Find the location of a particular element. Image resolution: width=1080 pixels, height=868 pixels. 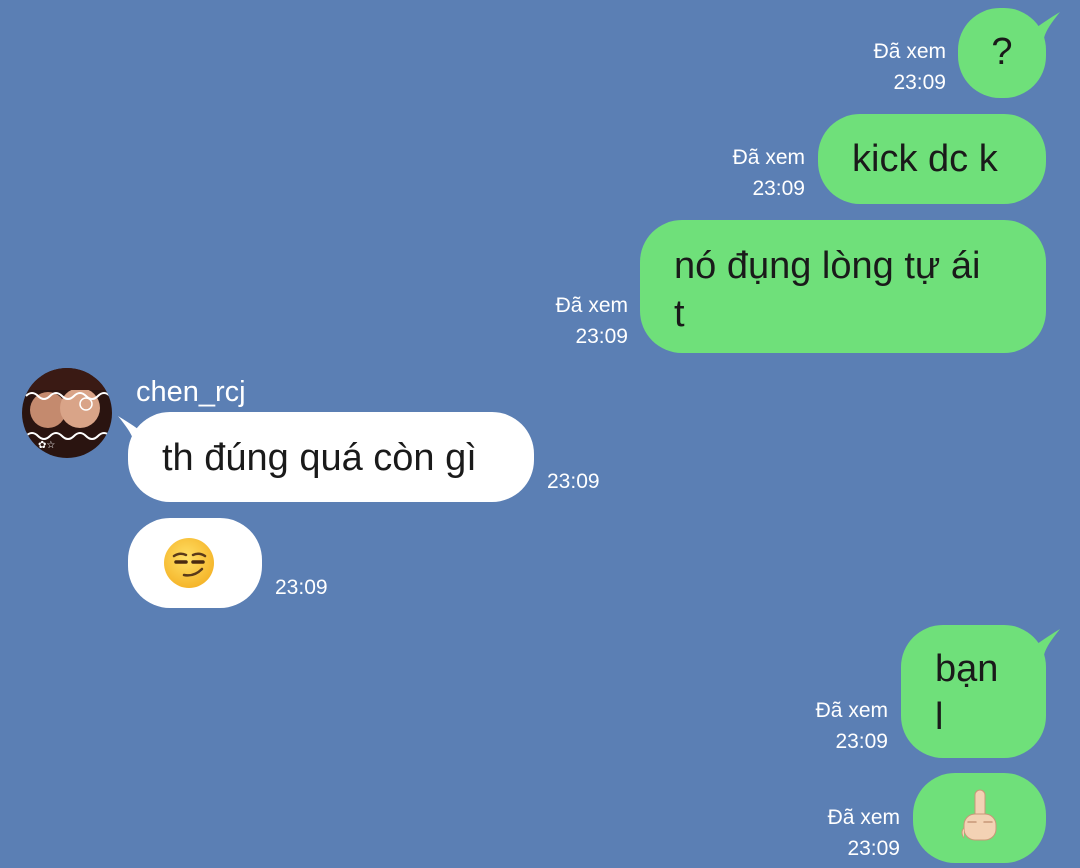

message-bubble: kick dc k is located at coordinates (932, 159).